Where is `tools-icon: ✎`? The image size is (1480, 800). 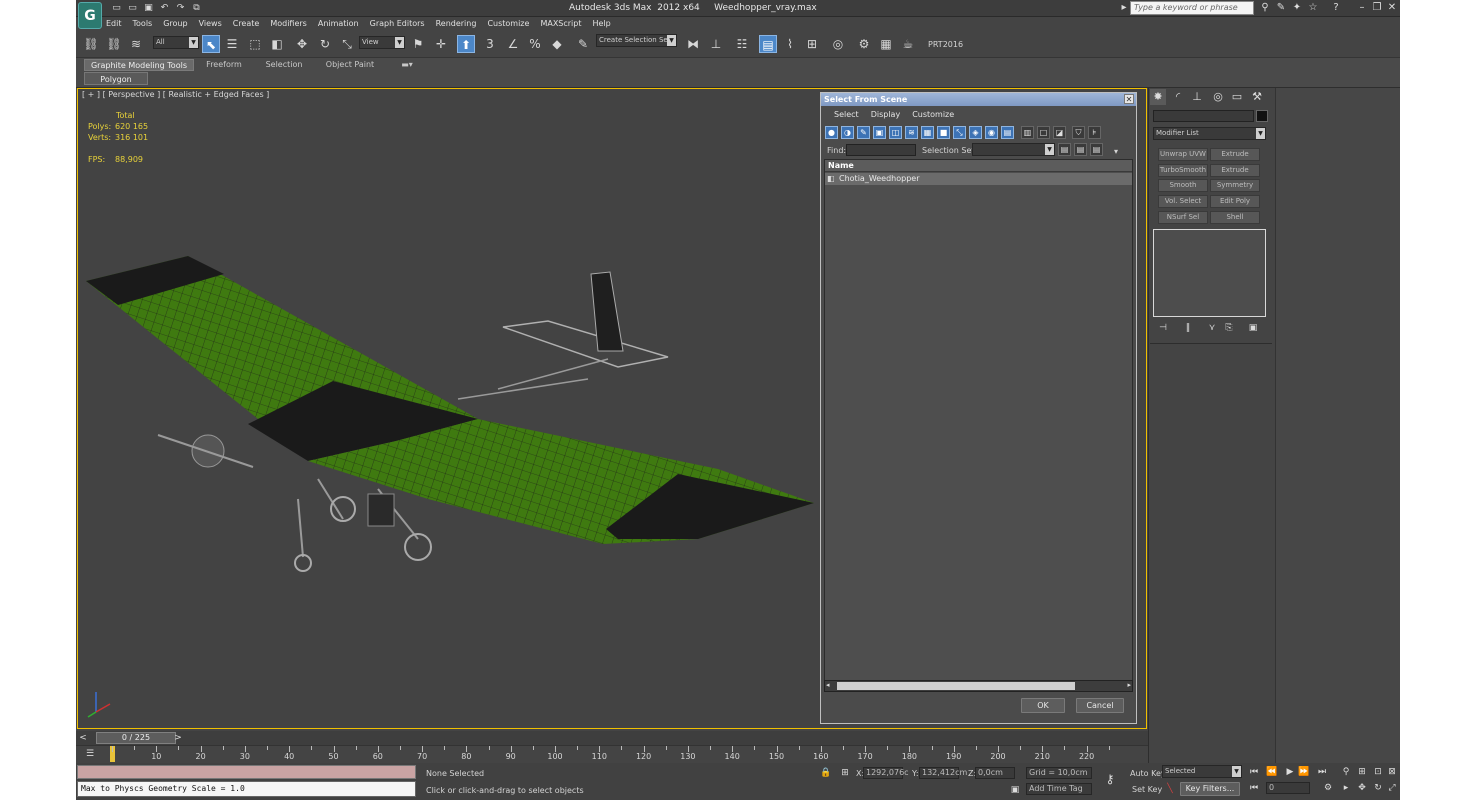 tools-icon: ✎ is located at coordinates (1281, 8).